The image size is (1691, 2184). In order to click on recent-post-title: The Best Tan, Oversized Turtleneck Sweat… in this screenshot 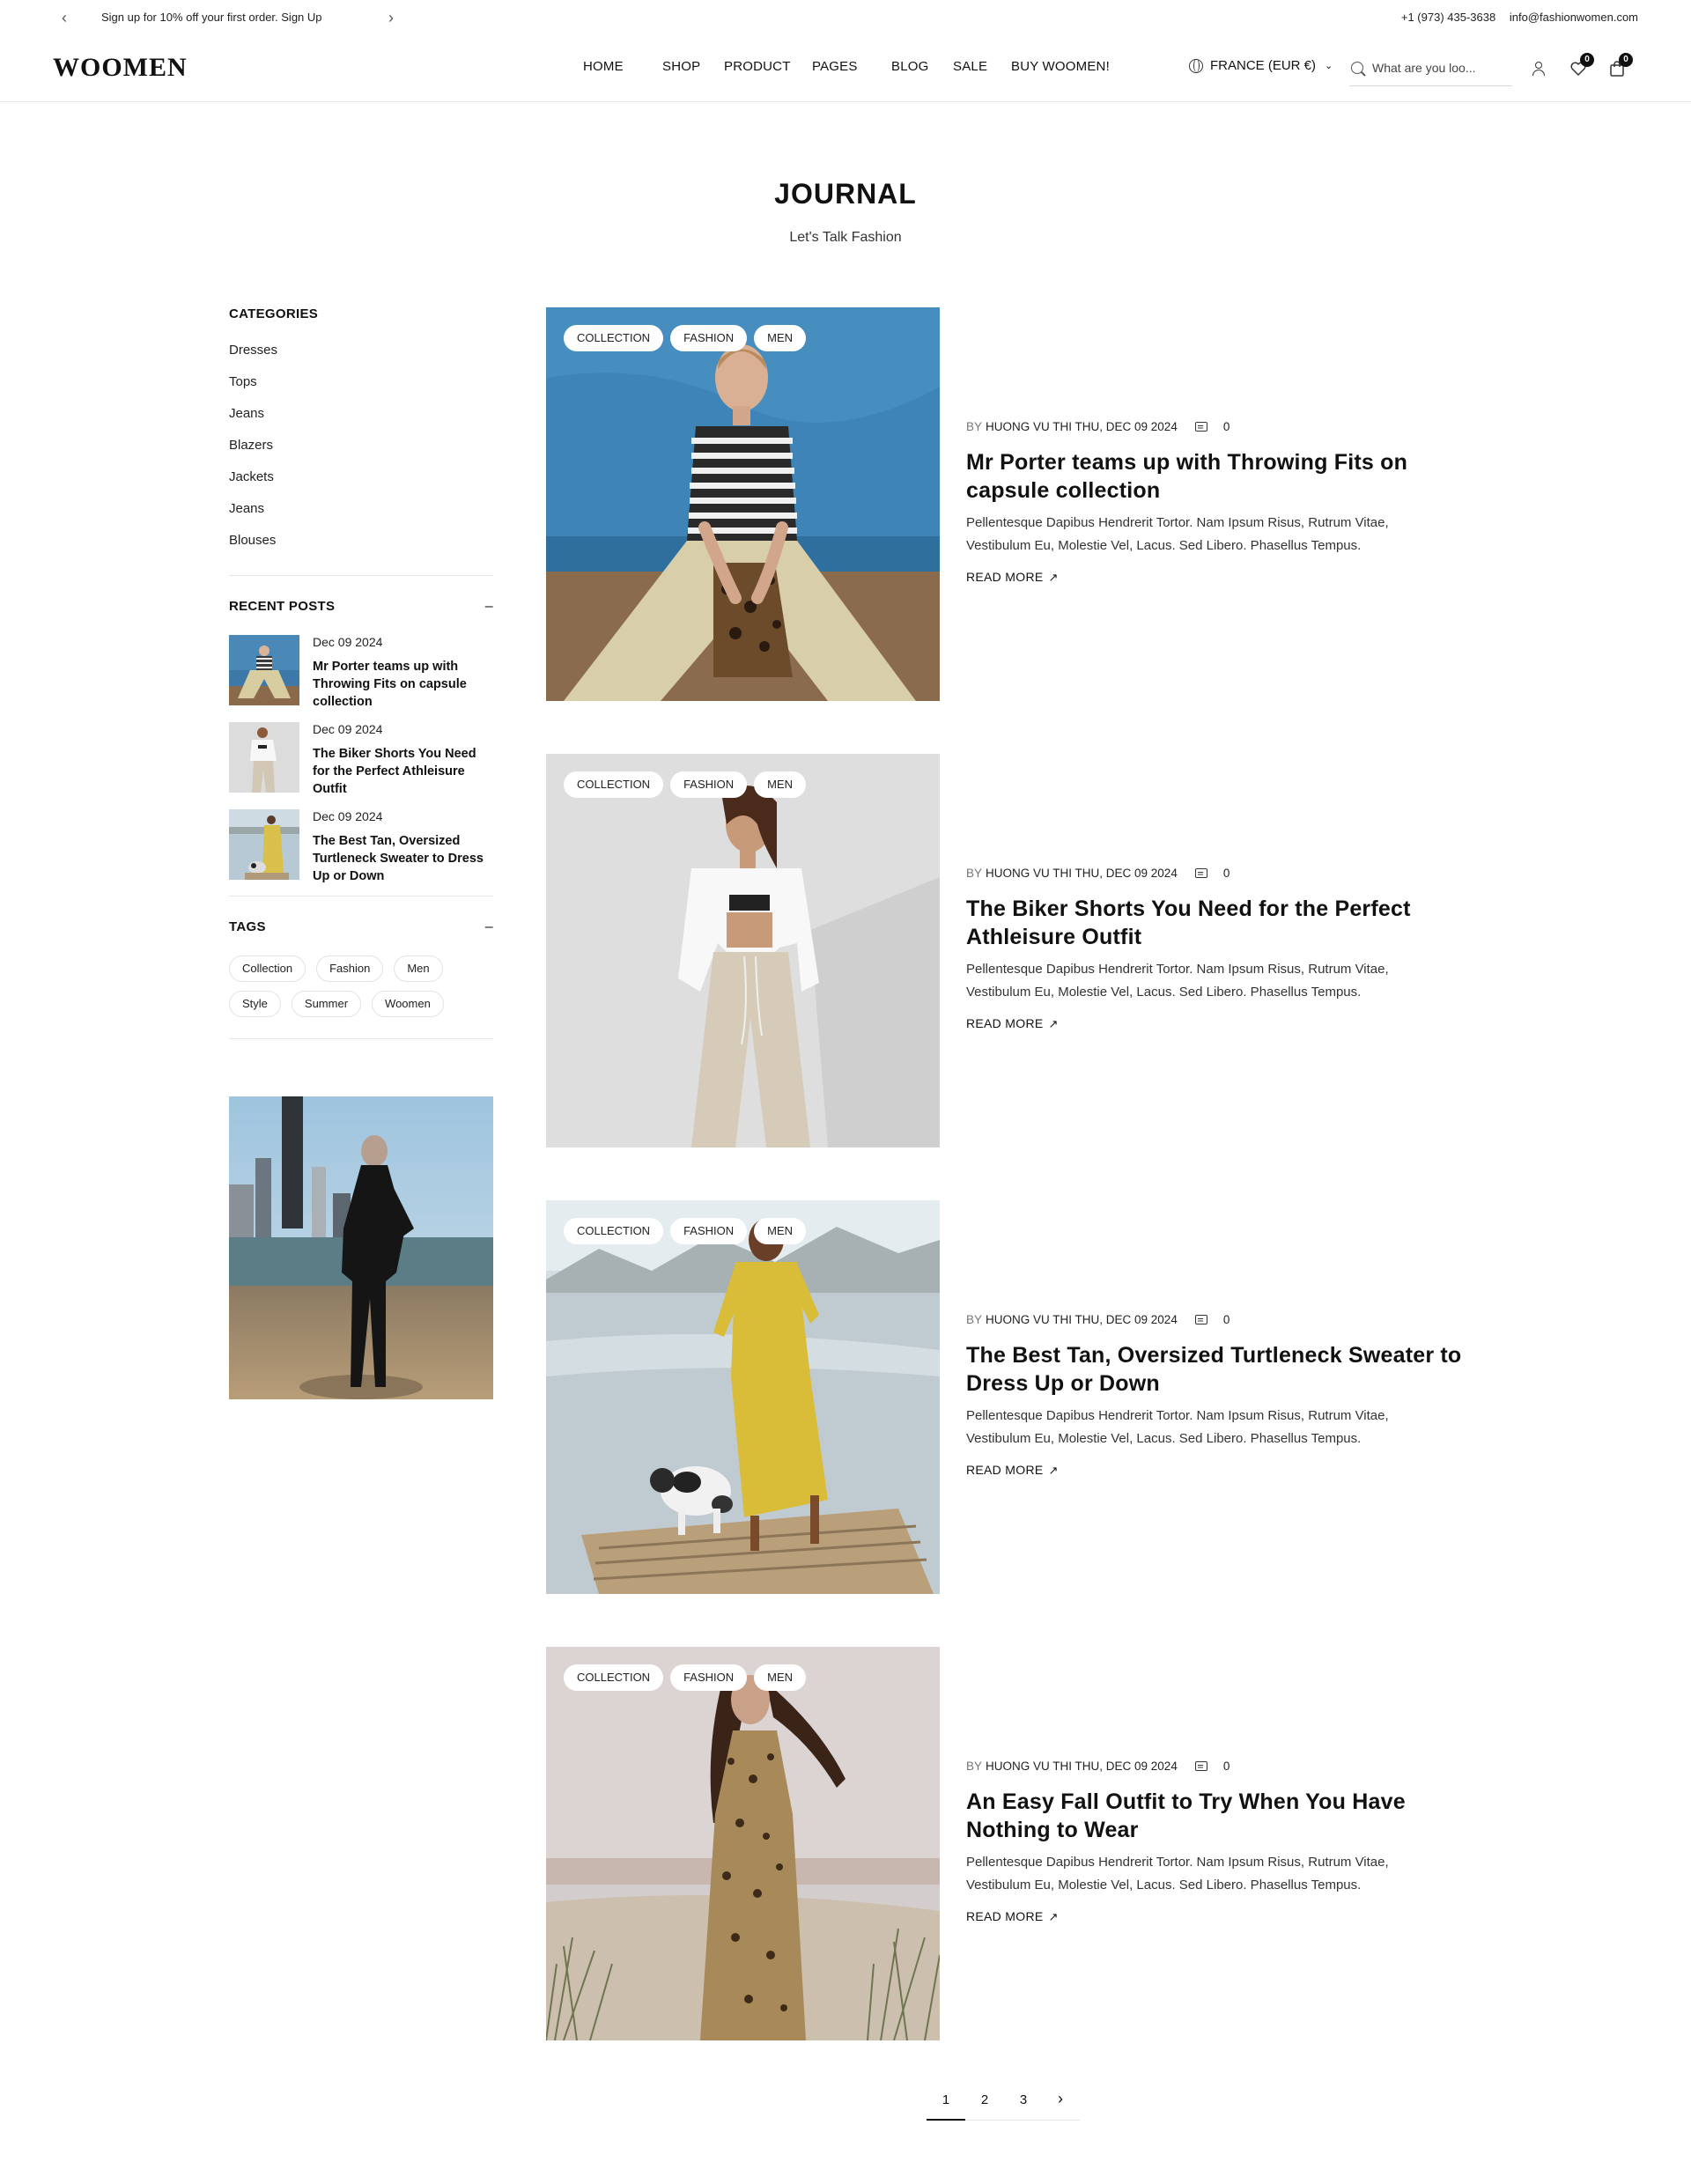, I will do `click(403, 858)`.